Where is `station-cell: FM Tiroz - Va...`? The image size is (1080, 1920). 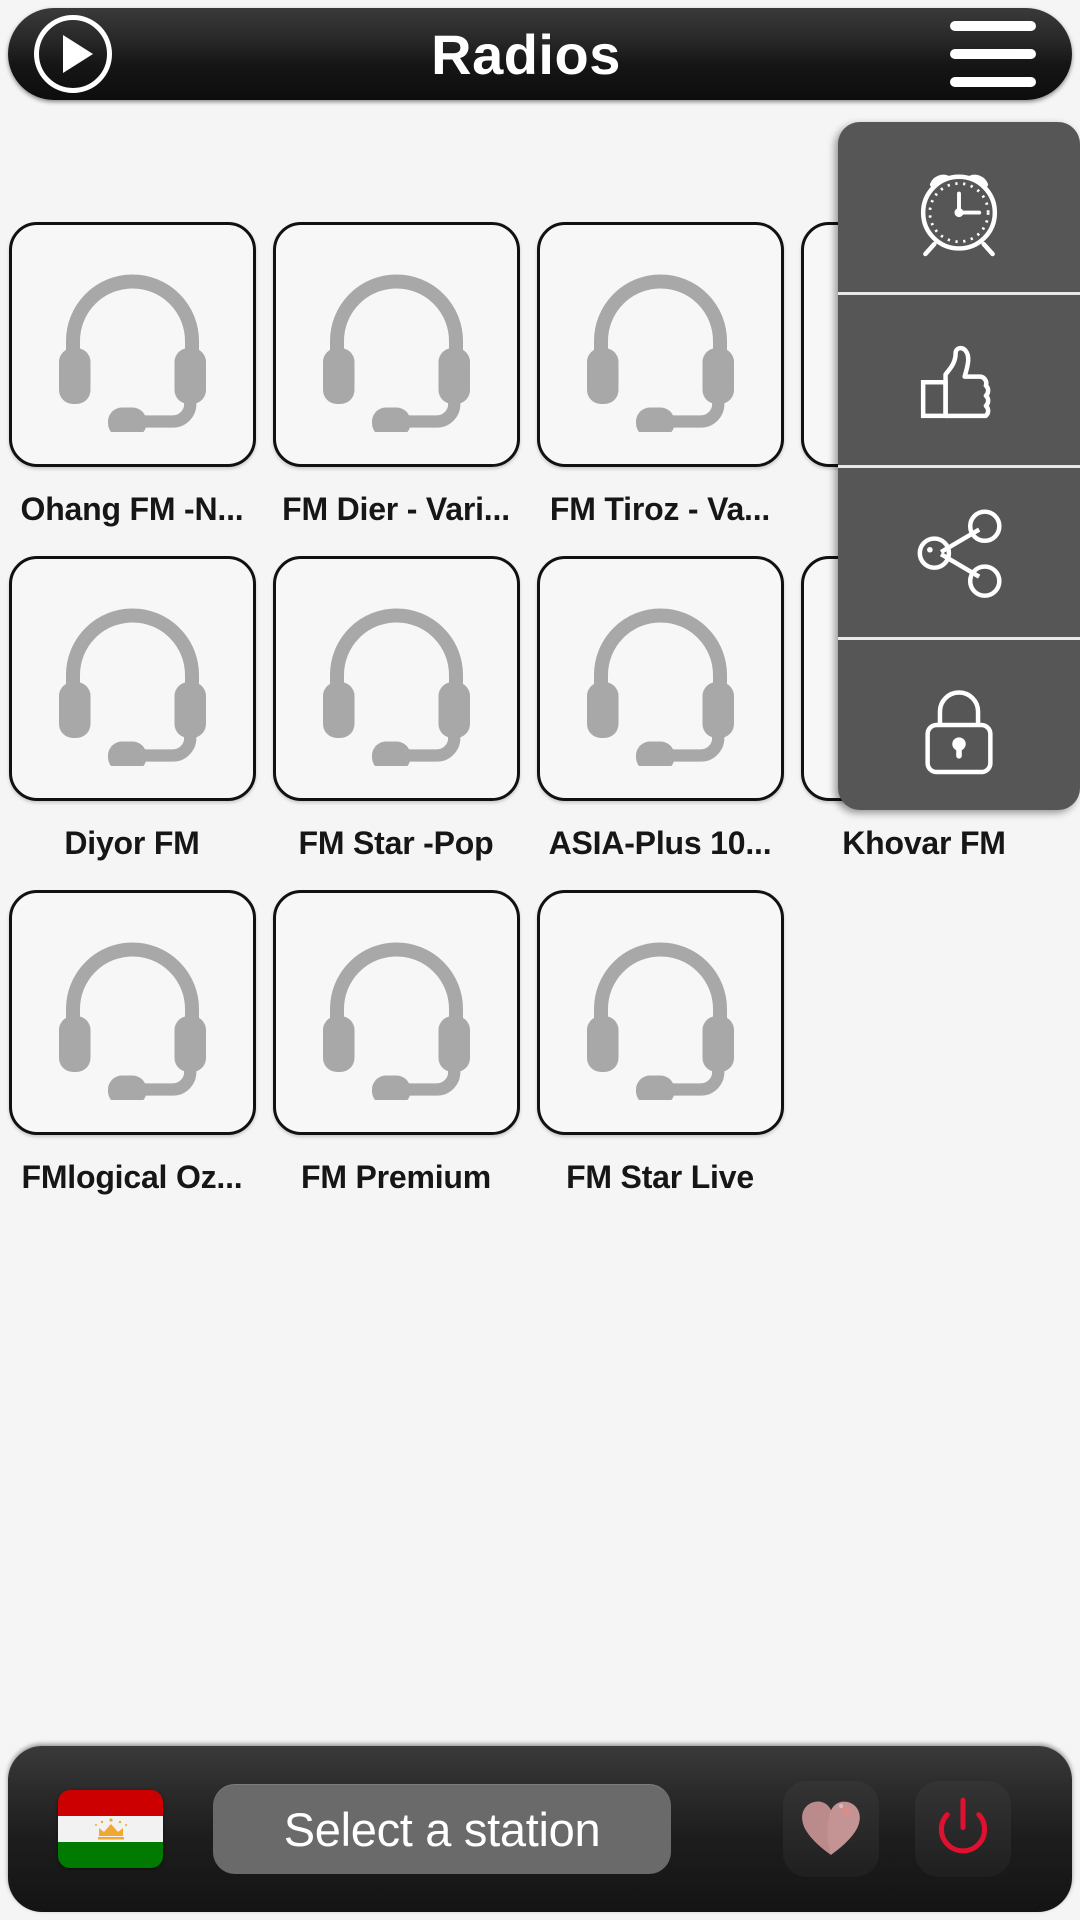 station-cell: FM Tiroz - Va... is located at coordinates (660, 389).